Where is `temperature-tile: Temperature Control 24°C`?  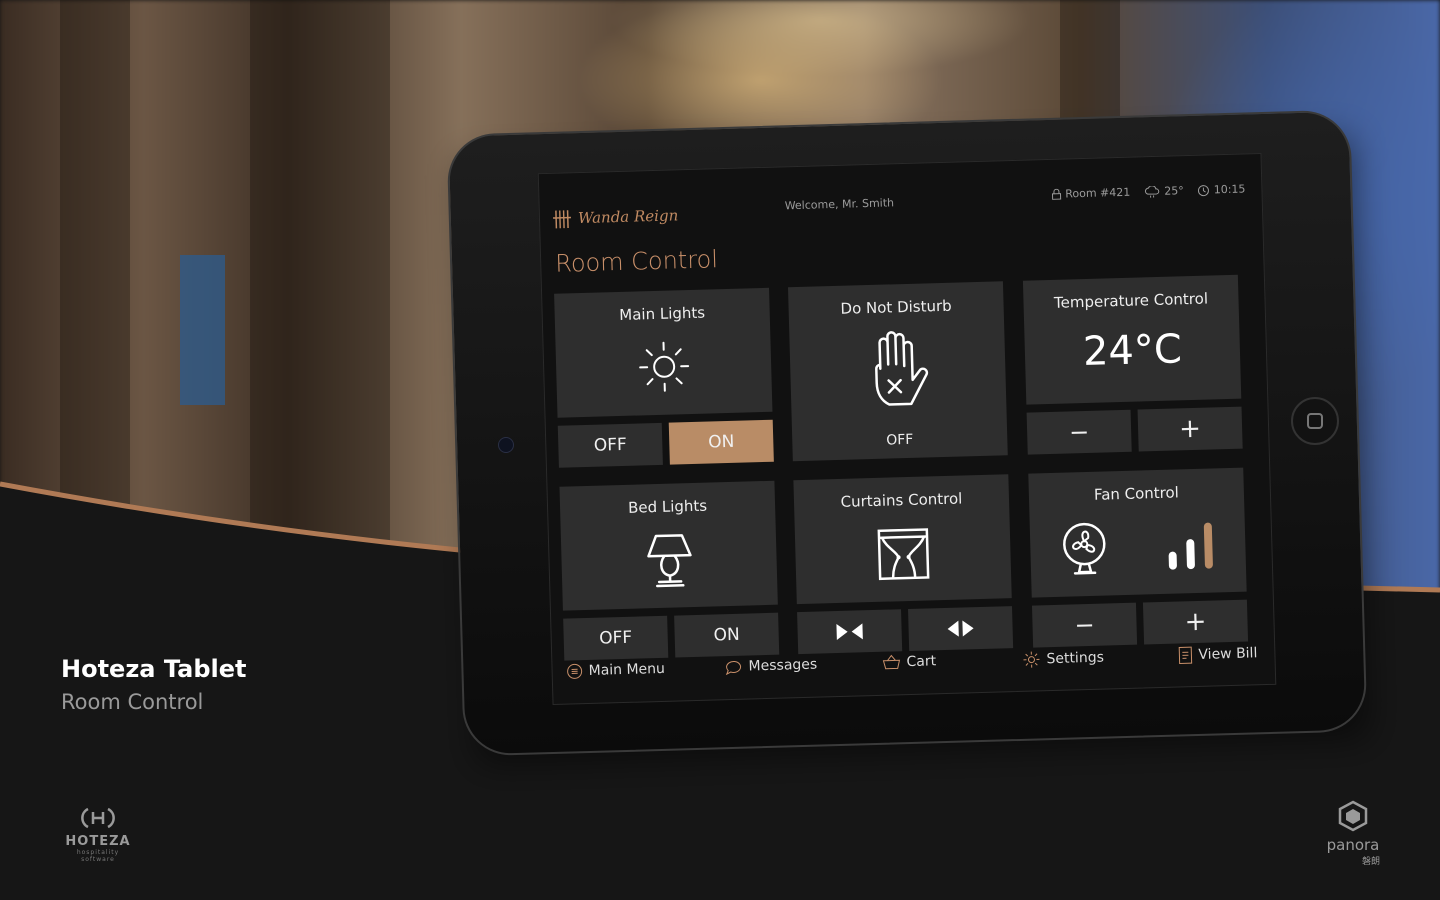 temperature-tile: Temperature Control 24°C is located at coordinates (1132, 339).